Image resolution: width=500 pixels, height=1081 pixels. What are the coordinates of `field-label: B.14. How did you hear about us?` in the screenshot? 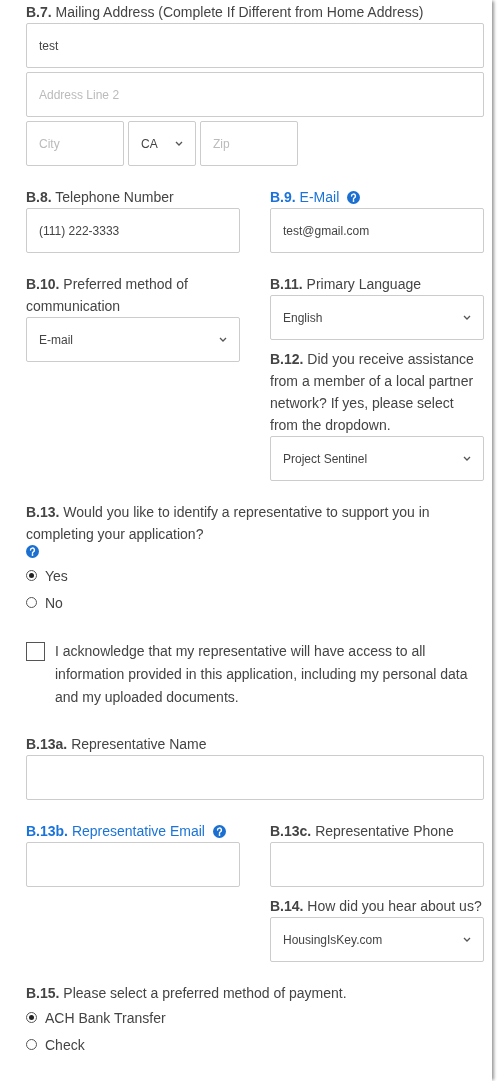 It's located at (376, 906).